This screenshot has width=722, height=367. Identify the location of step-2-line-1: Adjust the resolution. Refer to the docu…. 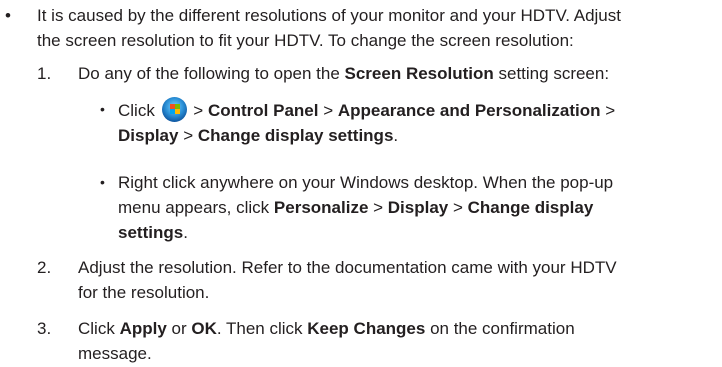
(347, 267).